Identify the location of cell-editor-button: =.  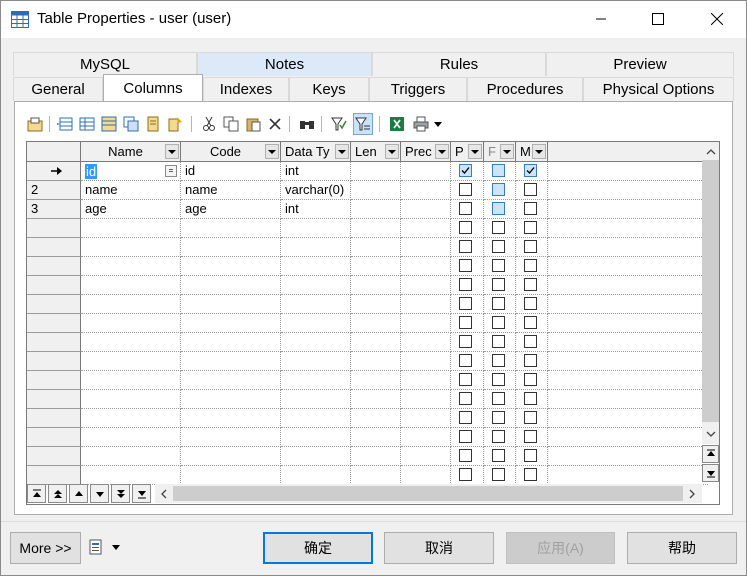
(171, 171).